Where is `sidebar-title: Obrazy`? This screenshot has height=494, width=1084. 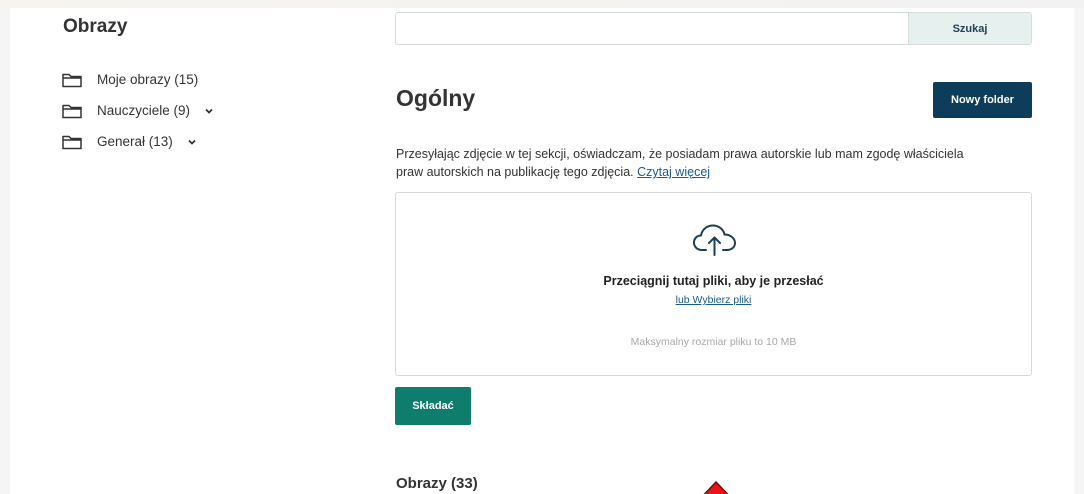 sidebar-title: Obrazy is located at coordinates (95, 26).